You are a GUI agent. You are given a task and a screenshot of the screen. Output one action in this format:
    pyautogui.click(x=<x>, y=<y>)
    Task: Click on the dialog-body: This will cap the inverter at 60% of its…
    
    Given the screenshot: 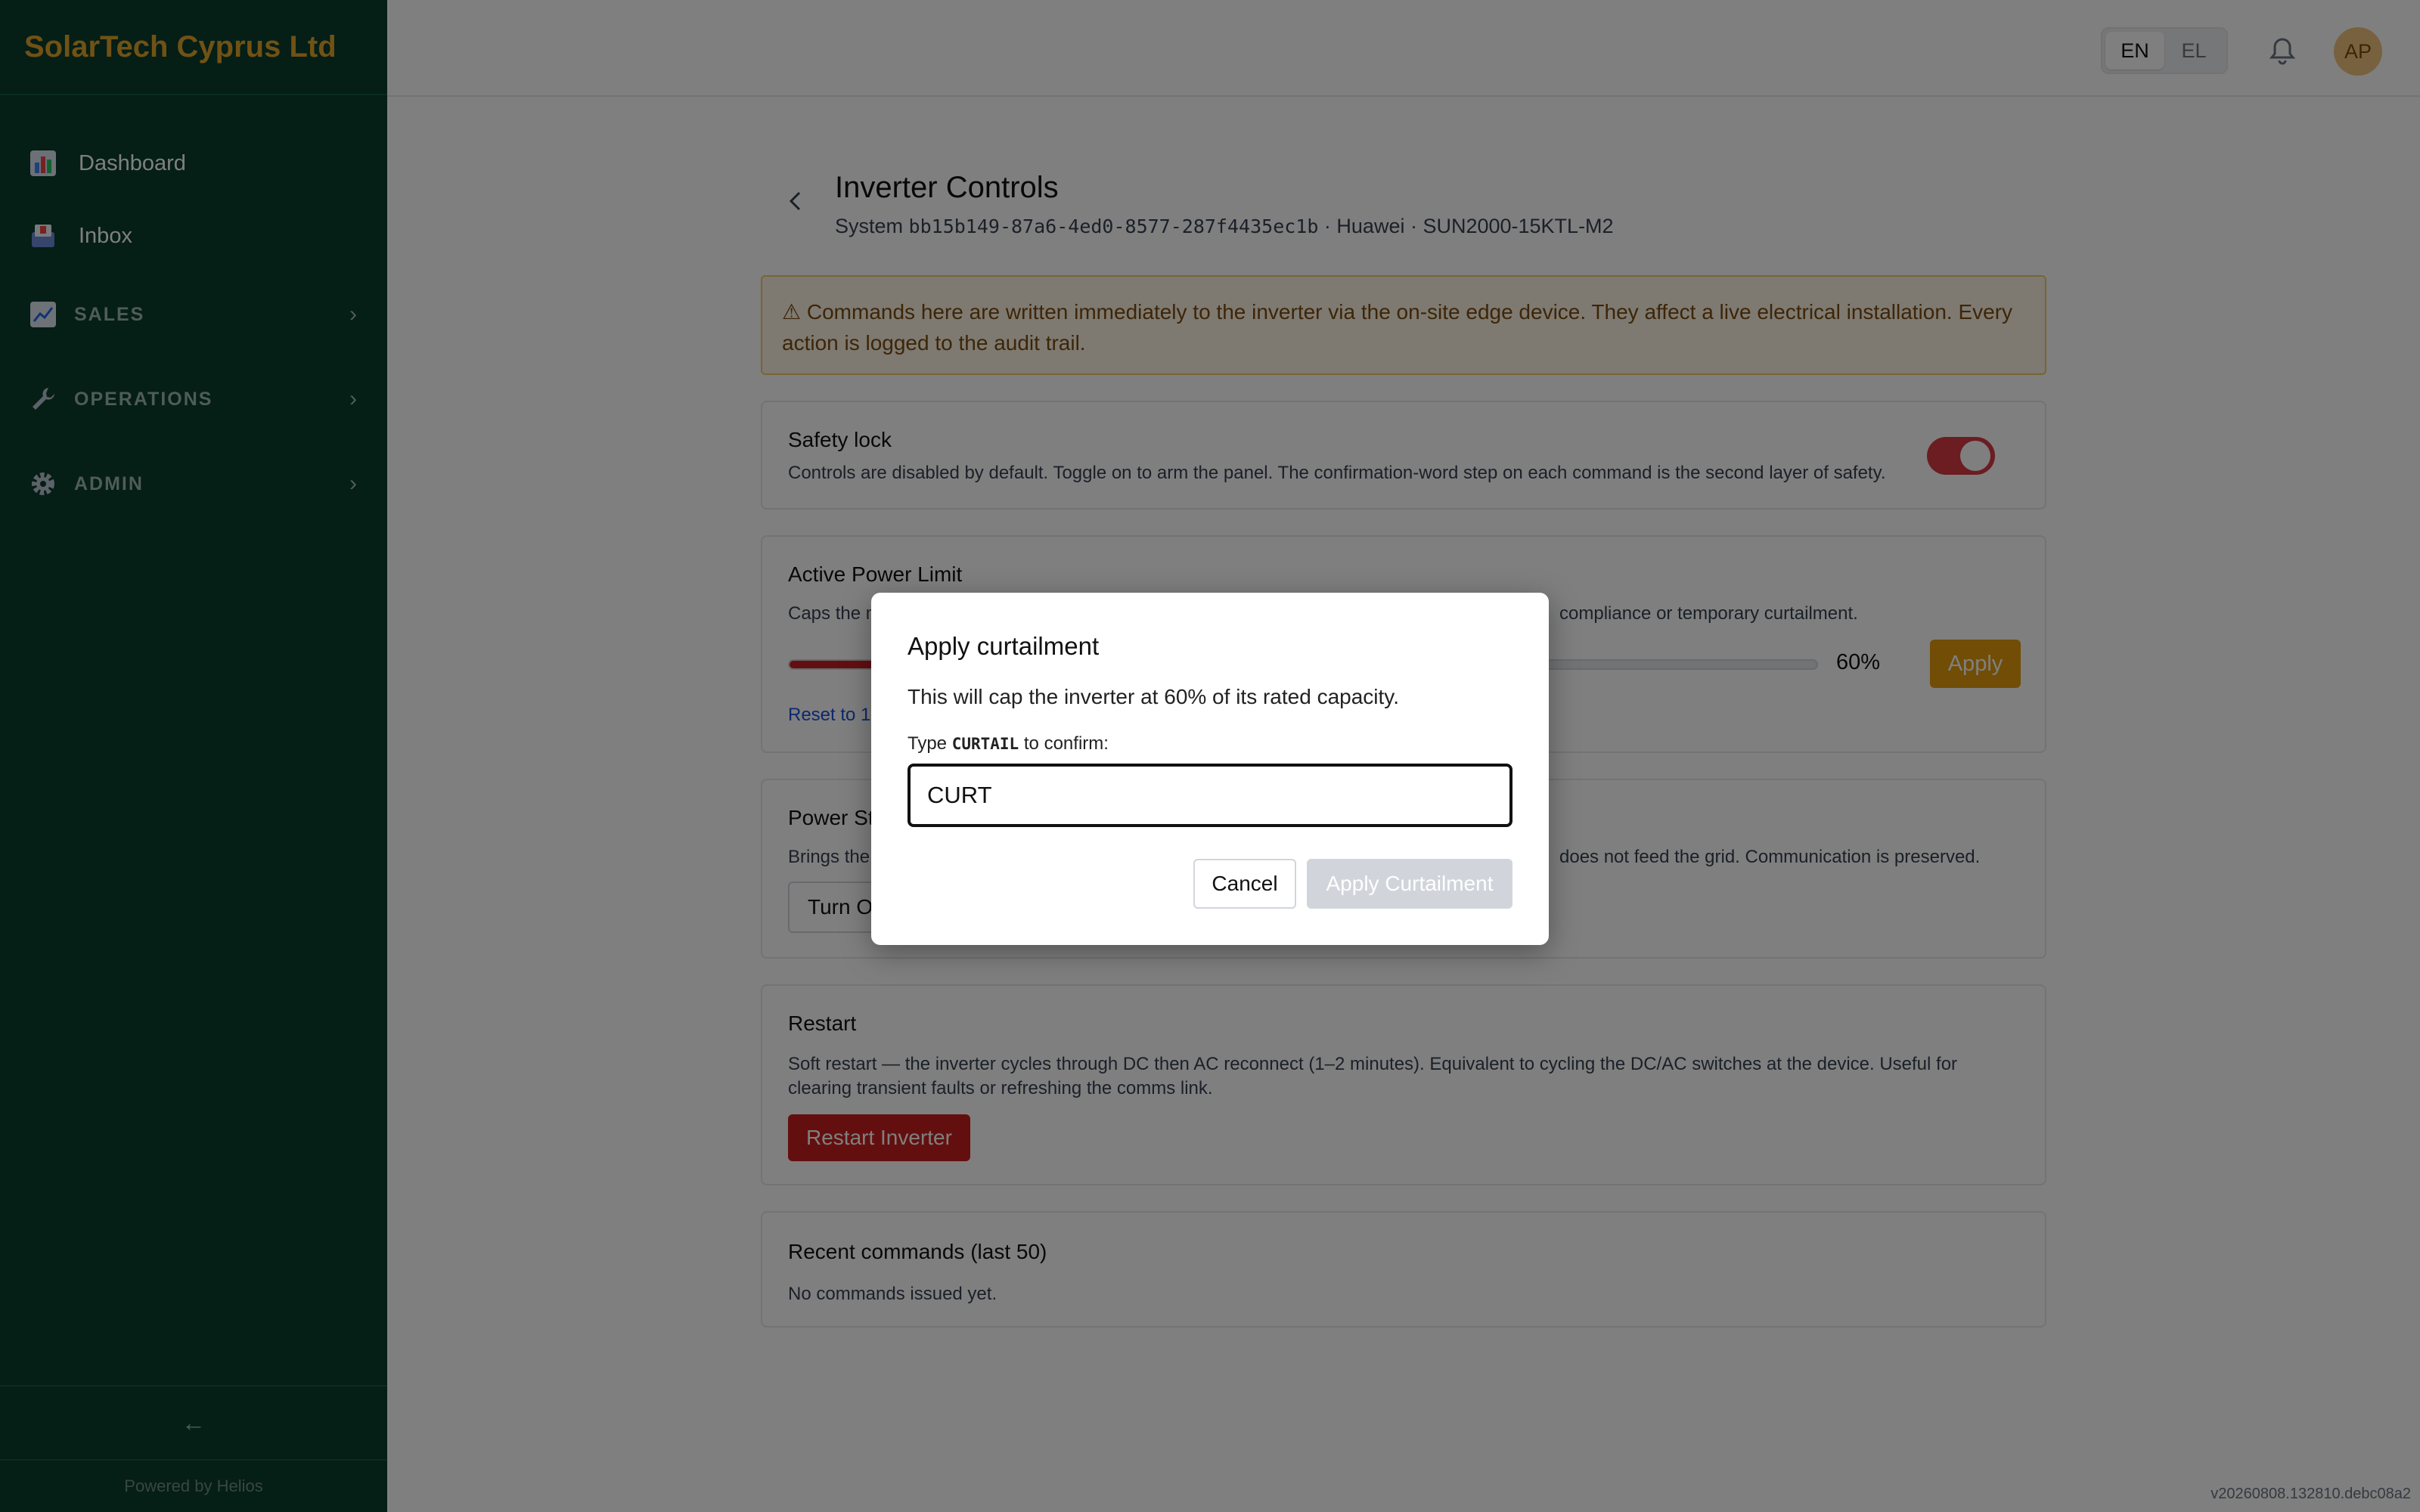 What is the action you would take?
    pyautogui.click(x=1153, y=696)
    